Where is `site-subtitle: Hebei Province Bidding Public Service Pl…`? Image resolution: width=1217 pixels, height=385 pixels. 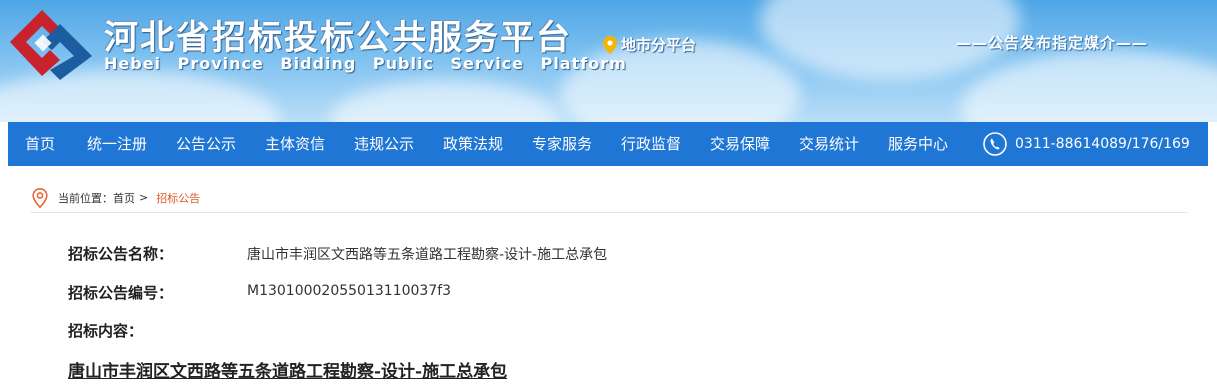
site-subtitle: Hebei Province Bidding Public Service Pl… is located at coordinates (365, 63).